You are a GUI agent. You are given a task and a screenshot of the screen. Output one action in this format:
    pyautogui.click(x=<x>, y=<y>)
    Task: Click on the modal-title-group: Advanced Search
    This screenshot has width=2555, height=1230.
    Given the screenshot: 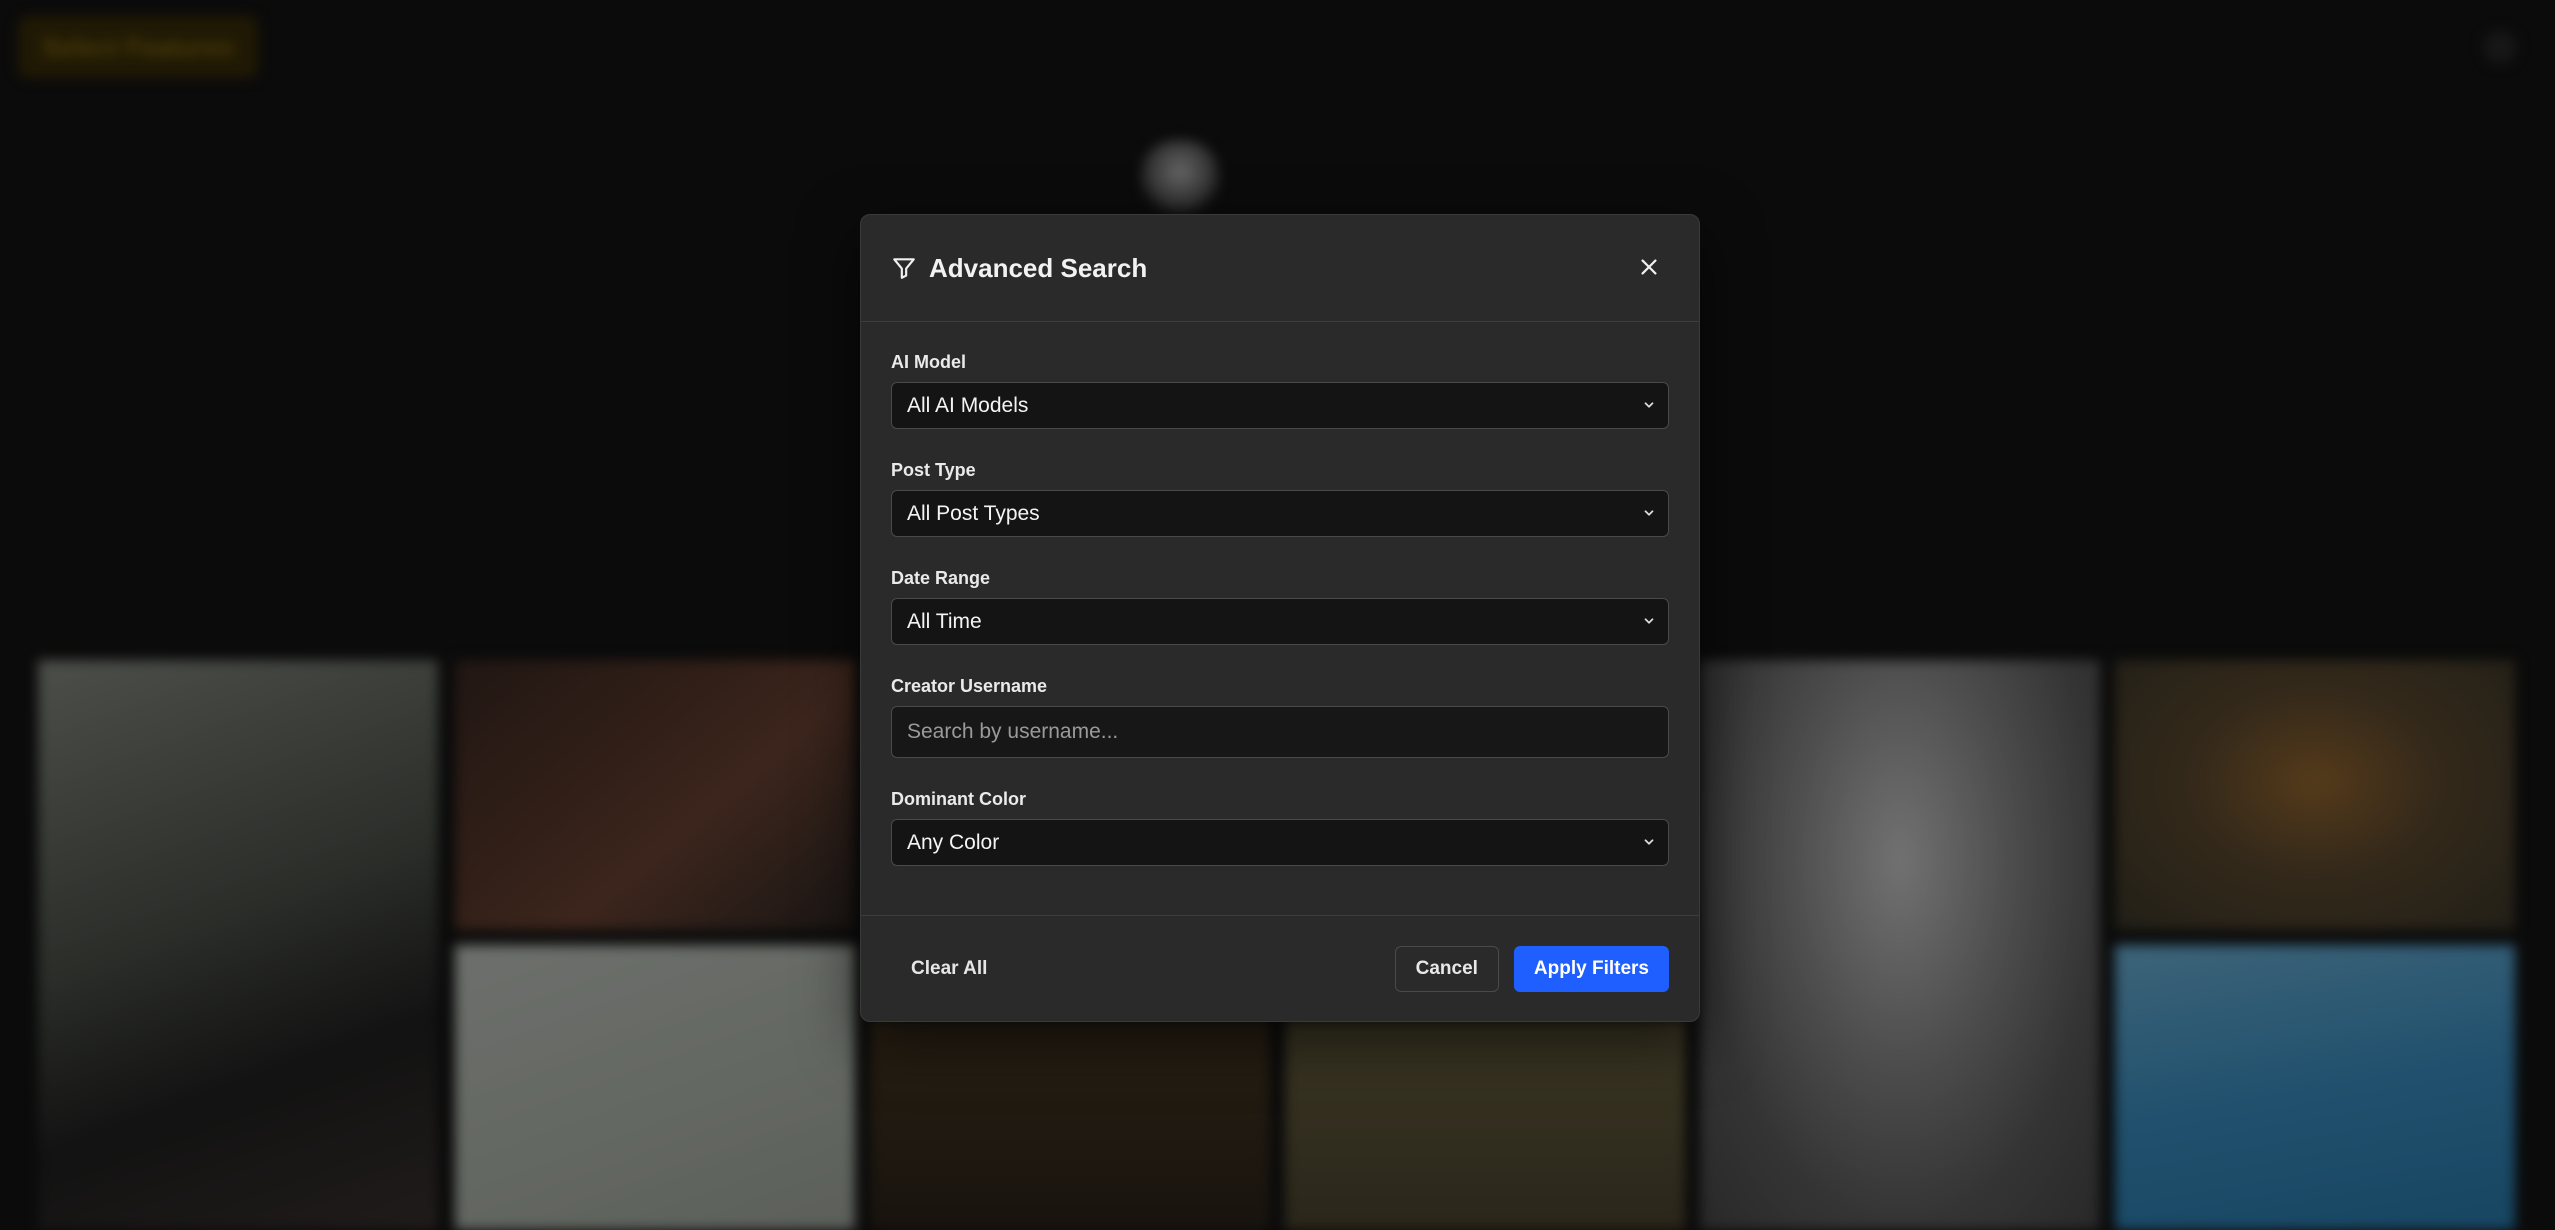 What is the action you would take?
    pyautogui.click(x=1019, y=268)
    